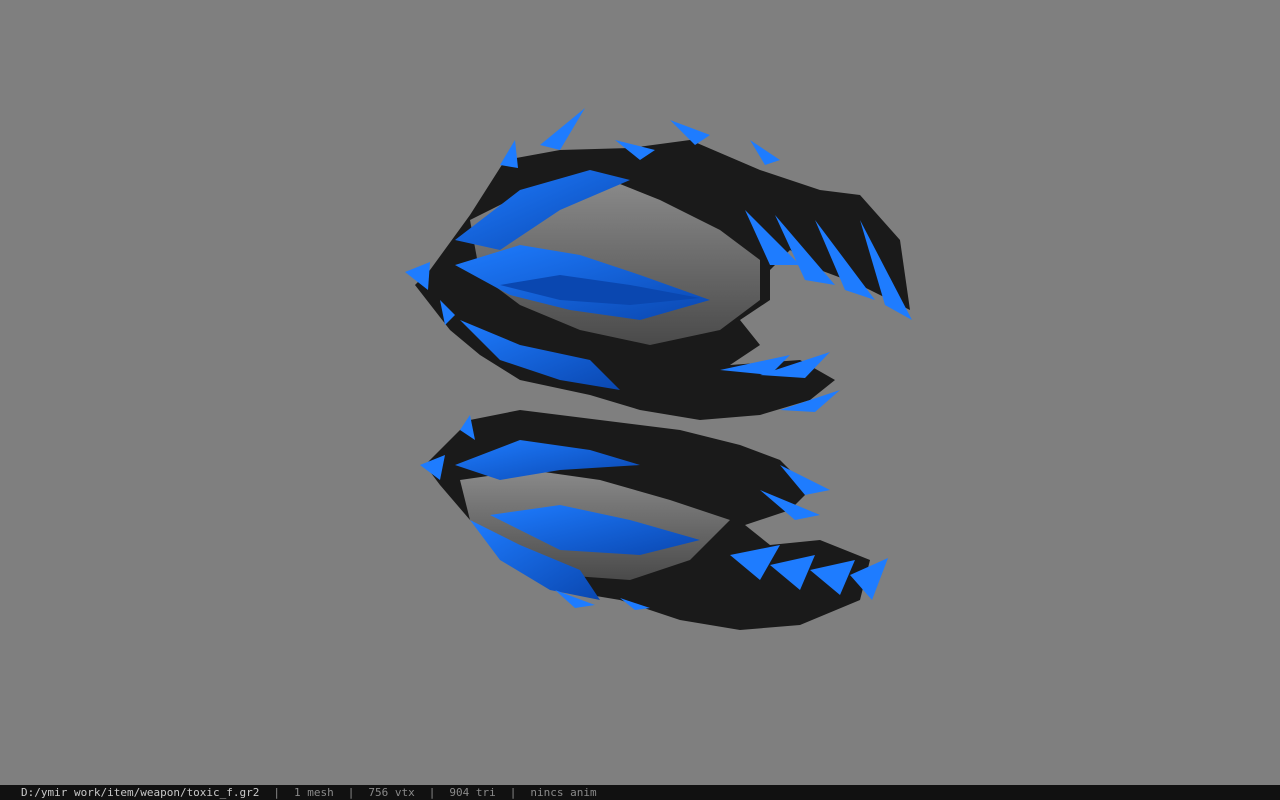  I want to click on file-path: D:/ymir work/item/weapon/toxic_f.gr2, so click(140, 792).